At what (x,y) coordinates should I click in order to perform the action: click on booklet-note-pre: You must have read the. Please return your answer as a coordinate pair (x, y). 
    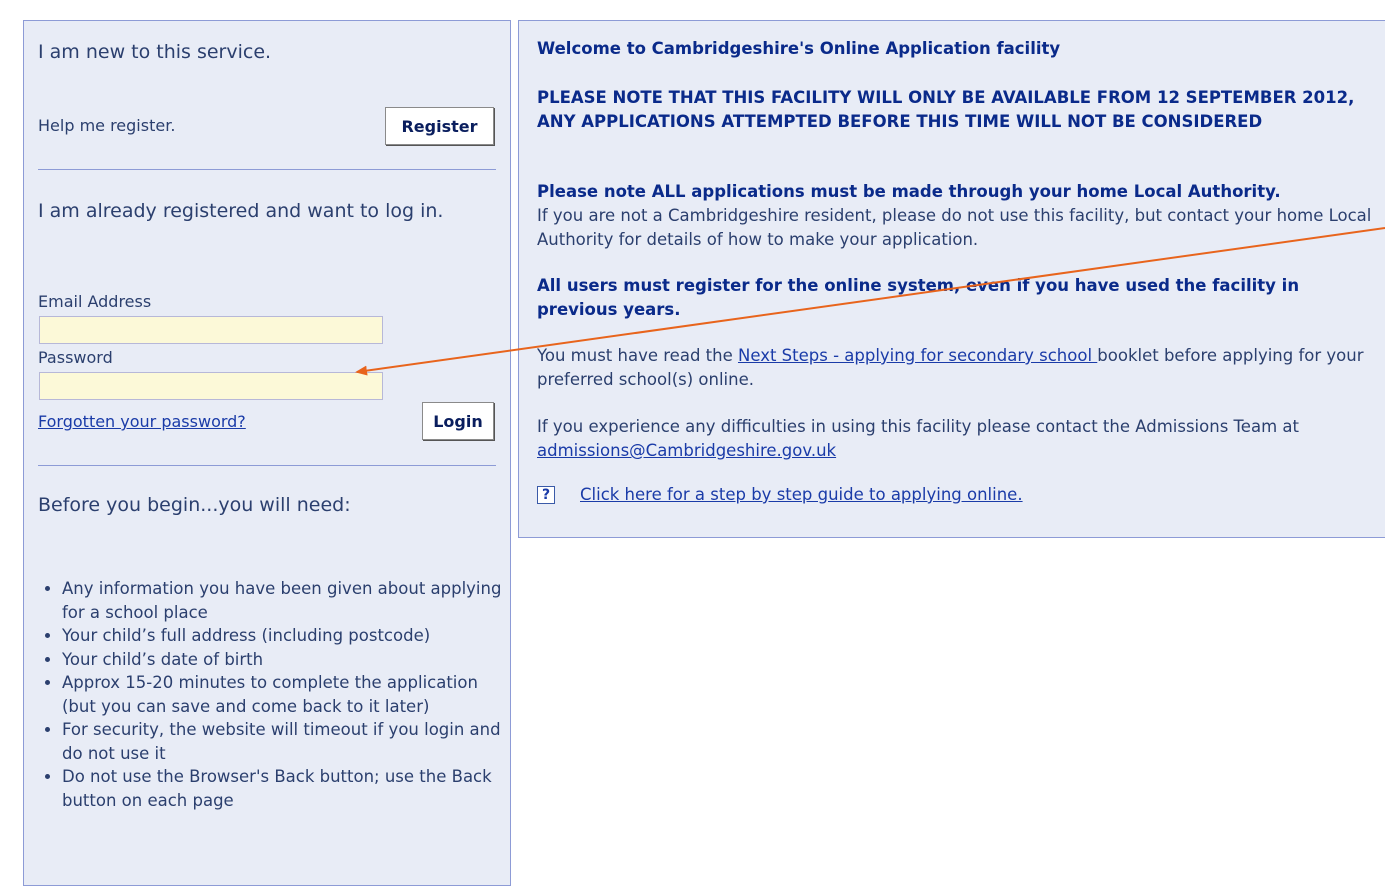
    Looking at the image, I should click on (637, 355).